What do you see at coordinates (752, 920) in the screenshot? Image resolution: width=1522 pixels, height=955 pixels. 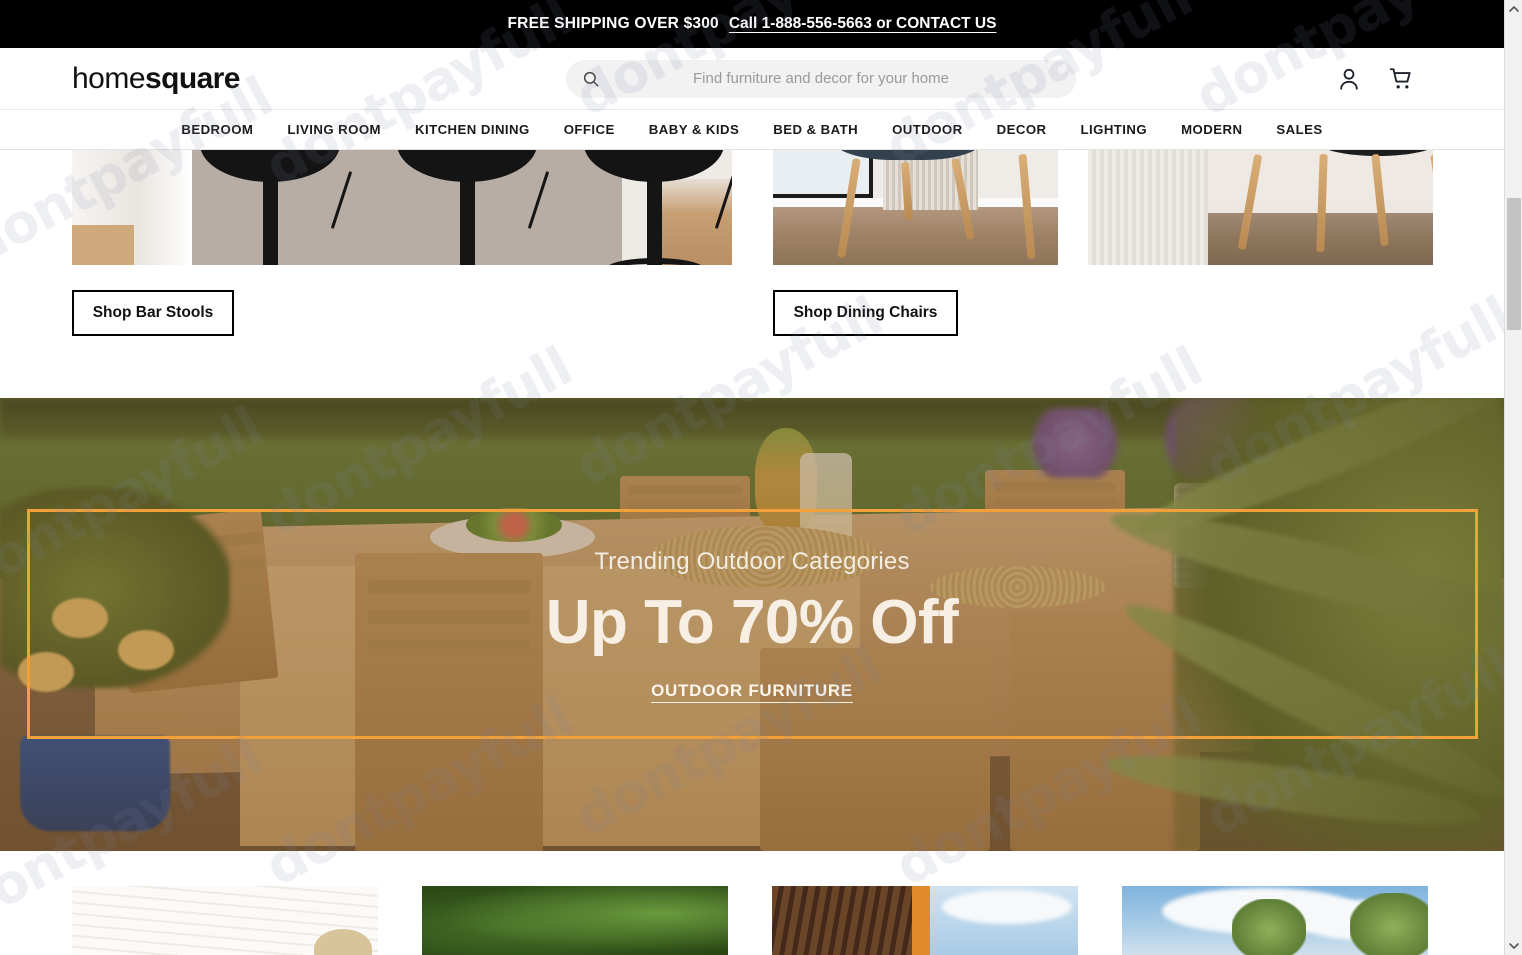 I see `bottom-card-row` at bounding box center [752, 920].